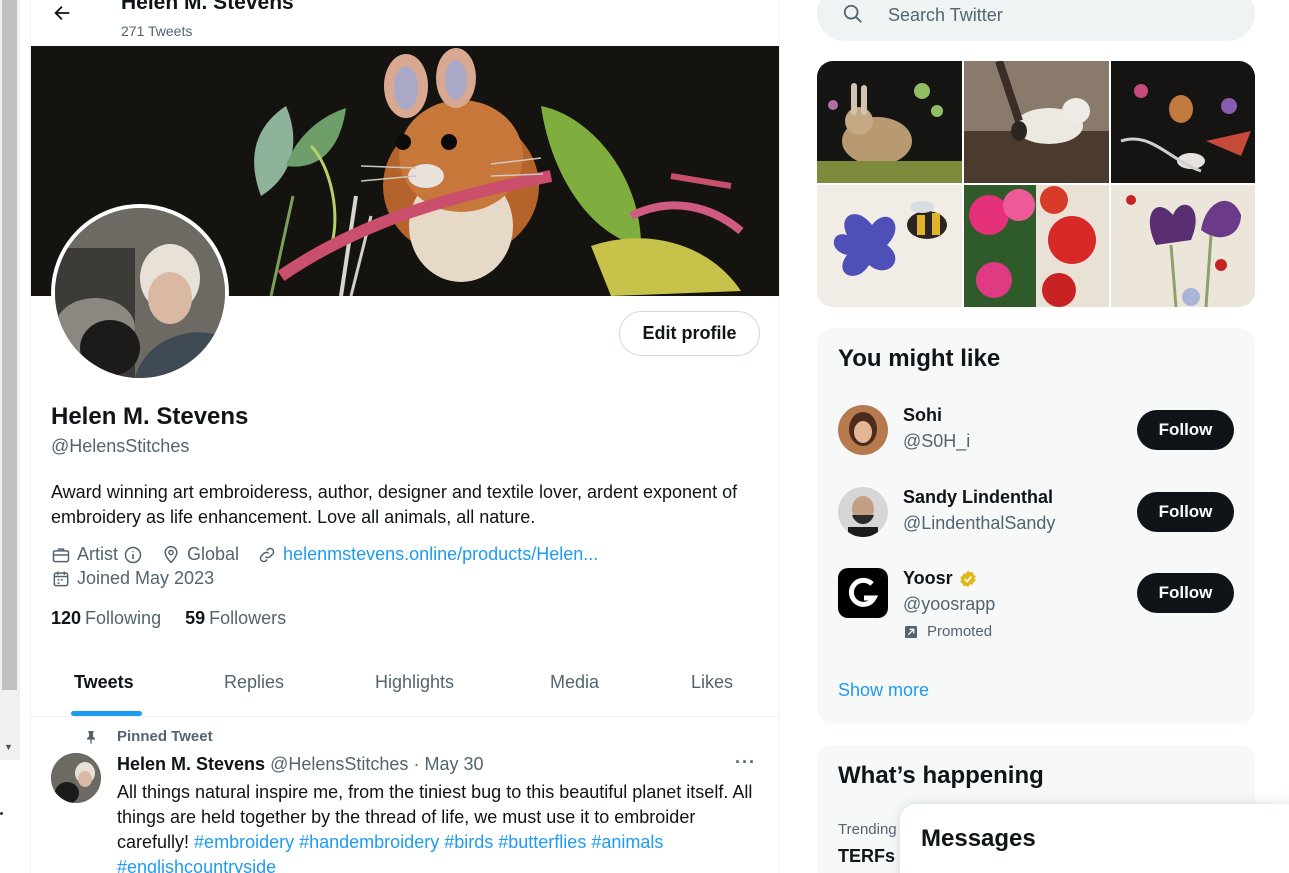 The image size is (1289, 873). What do you see at coordinates (712, 682) in the screenshot?
I see `tab-likes: Likes` at bounding box center [712, 682].